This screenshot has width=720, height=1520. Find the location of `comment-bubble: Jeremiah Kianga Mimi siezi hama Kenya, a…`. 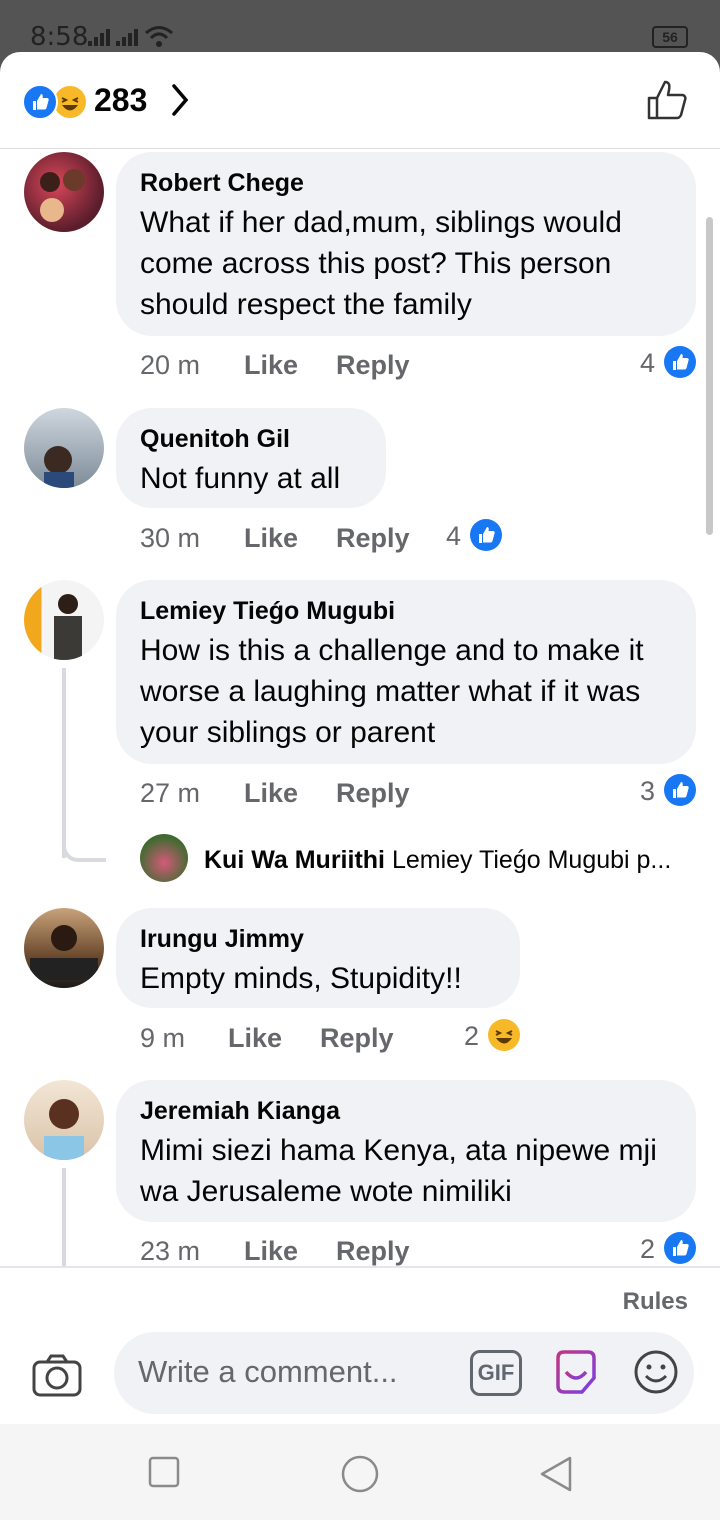

comment-bubble: Jeremiah Kianga Mimi siezi hama Kenya, a… is located at coordinates (406, 1151).